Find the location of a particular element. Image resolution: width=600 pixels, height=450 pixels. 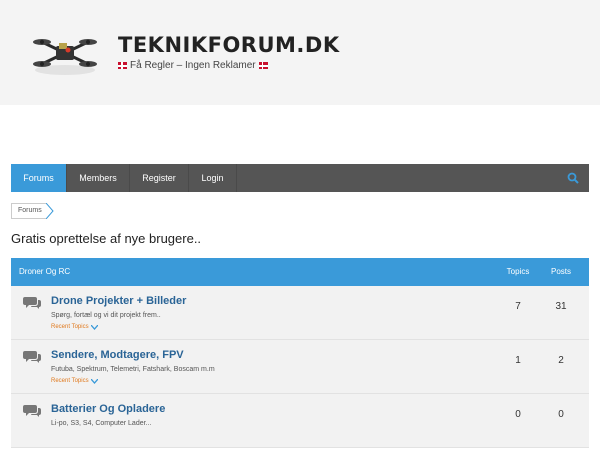

posts-count: 31 is located at coordinates (561, 306).